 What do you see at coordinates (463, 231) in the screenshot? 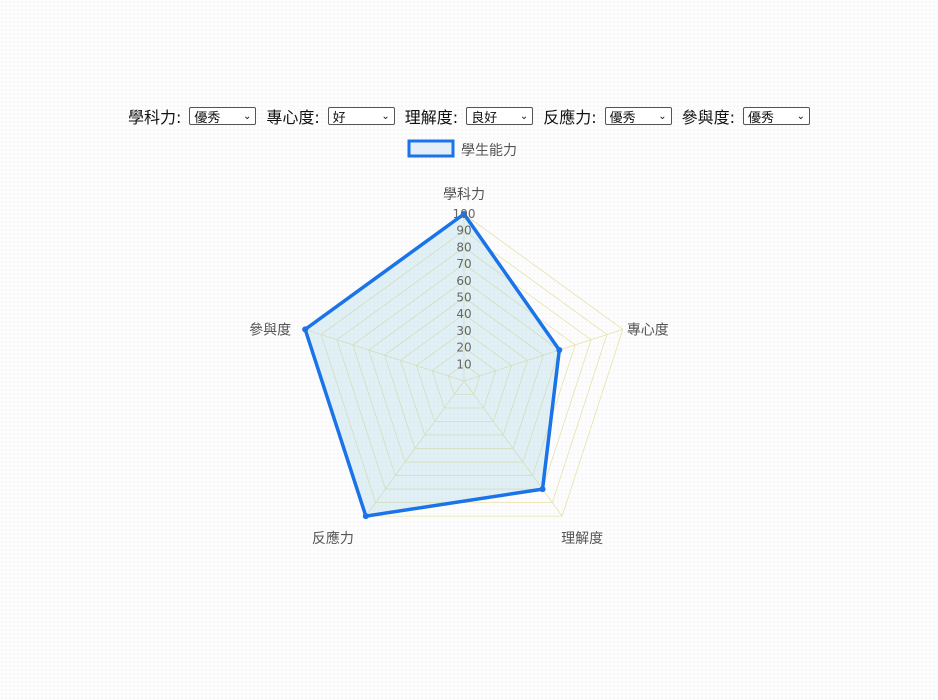
I see `tick-label: 90` at bounding box center [463, 231].